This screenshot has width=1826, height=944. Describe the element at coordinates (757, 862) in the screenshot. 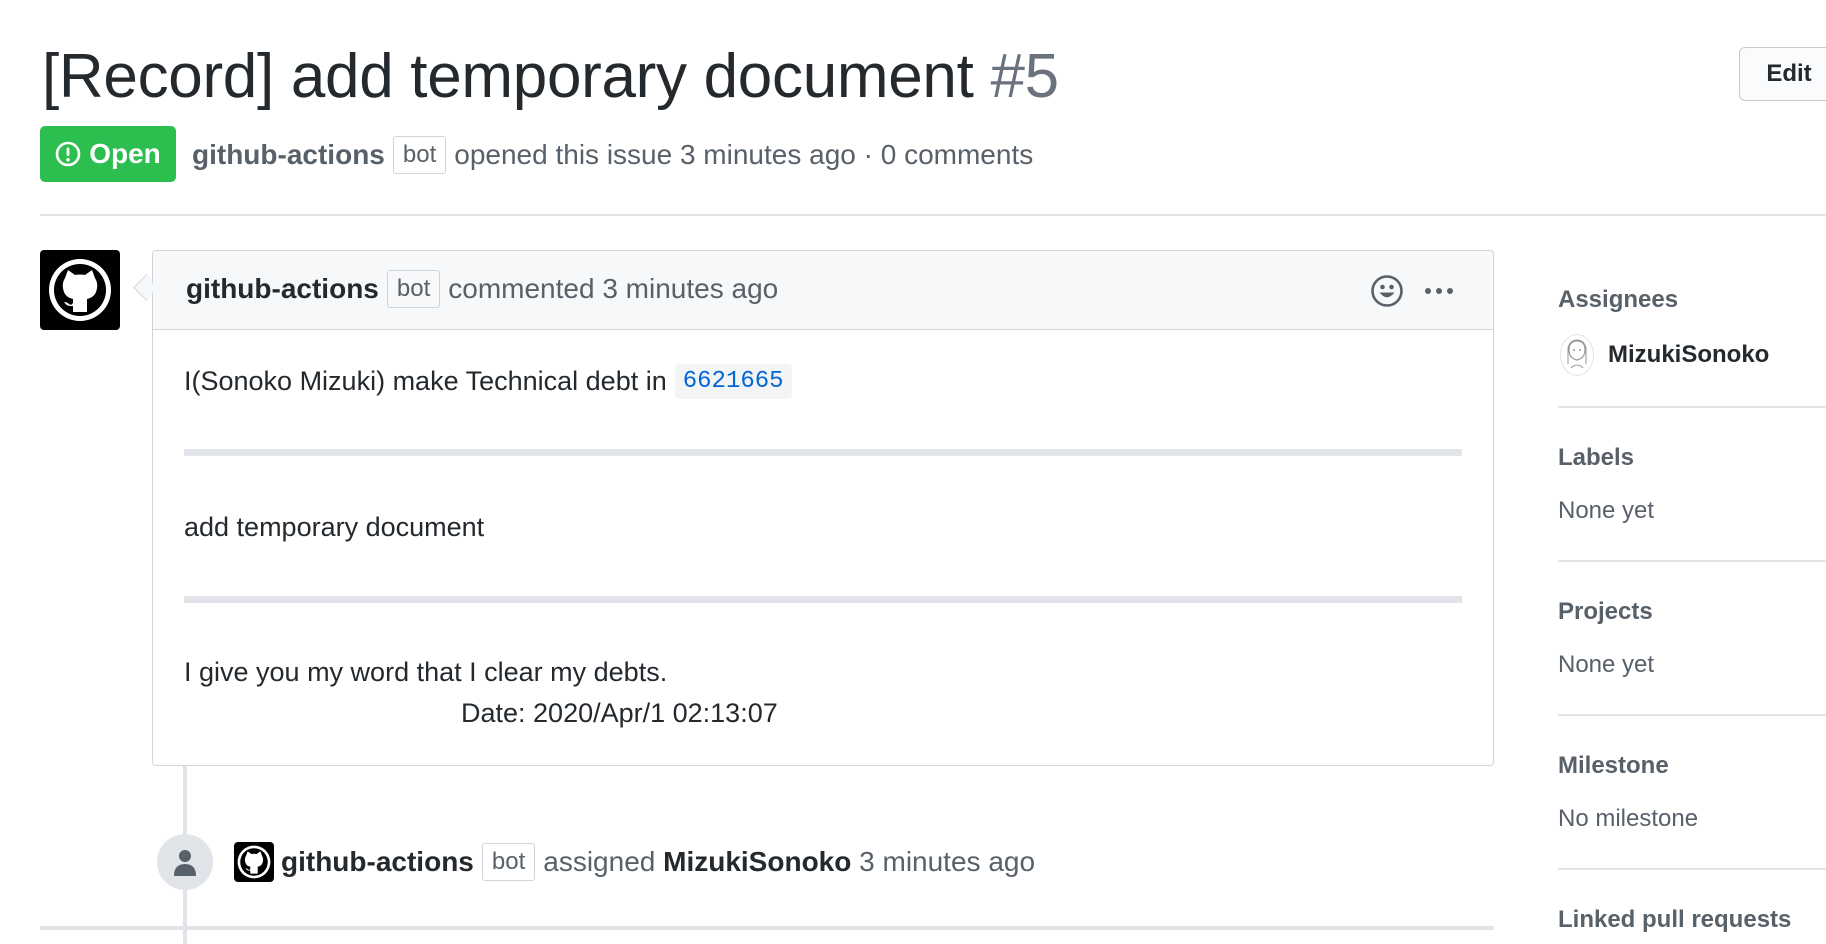

I see `event-assignee-link: MizukiSonoko` at that location.